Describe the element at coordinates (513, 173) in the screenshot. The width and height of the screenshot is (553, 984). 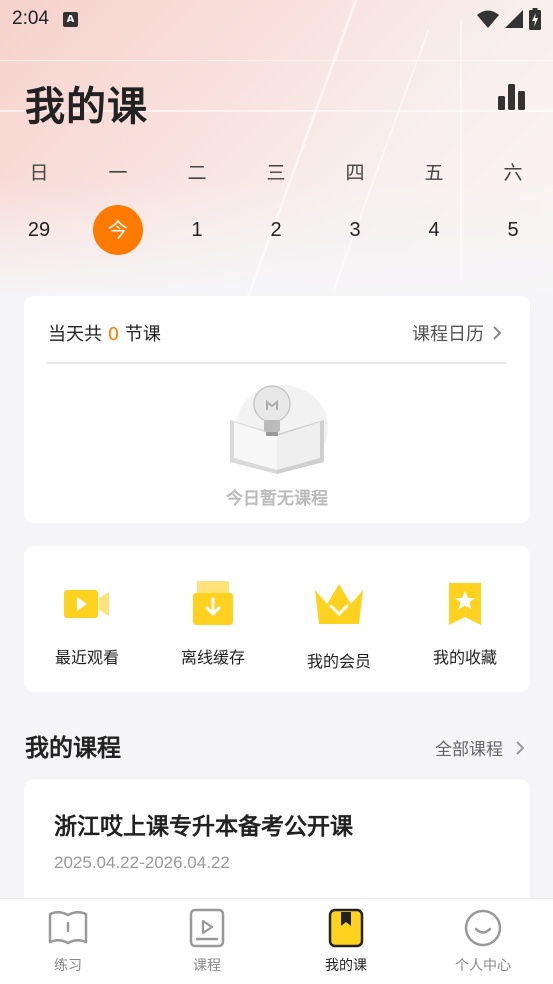
I see `weekday-label: 六` at that location.